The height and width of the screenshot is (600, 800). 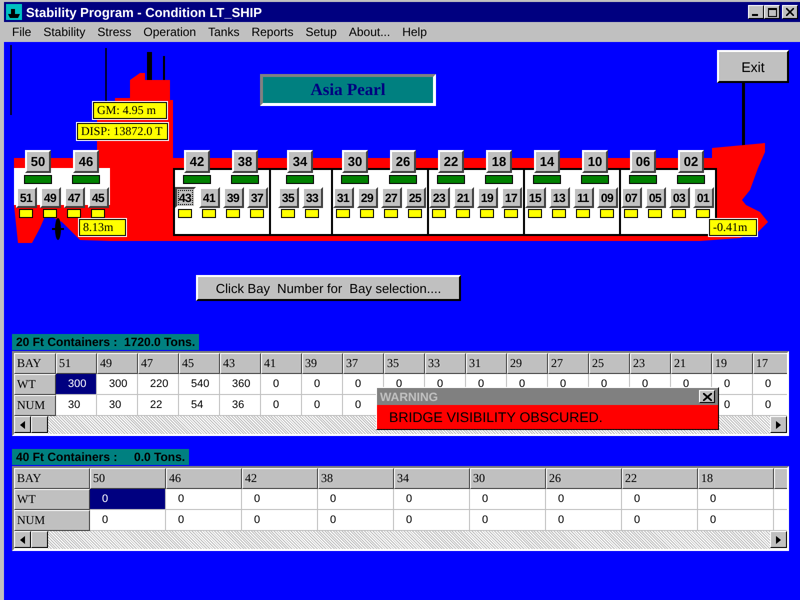 I want to click on bay-button: 17, so click(x=511, y=197).